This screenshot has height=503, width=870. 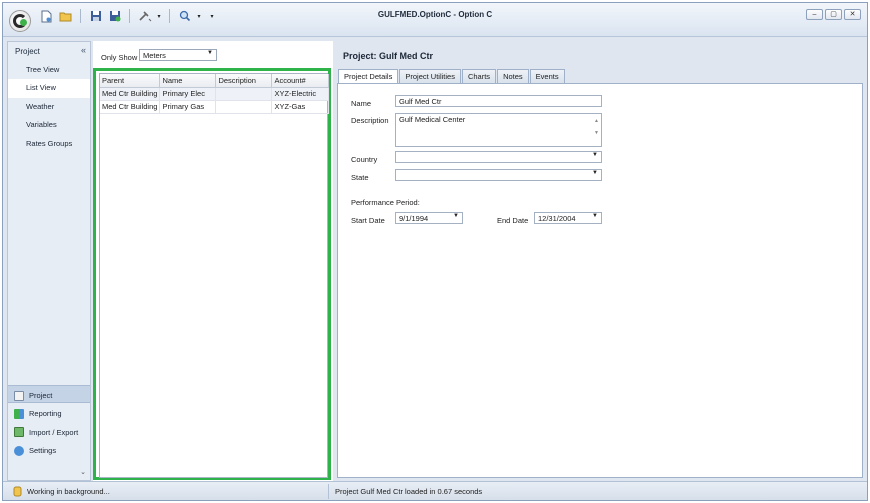 I want to click on state-label: State, so click(x=360, y=177).